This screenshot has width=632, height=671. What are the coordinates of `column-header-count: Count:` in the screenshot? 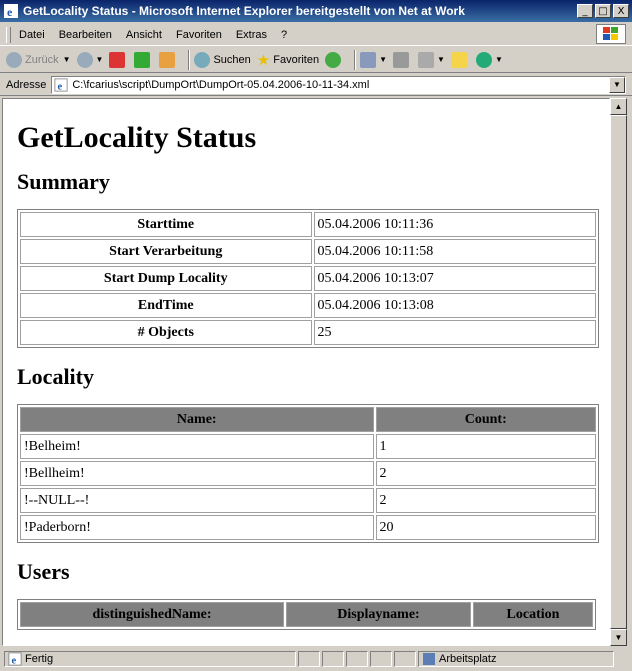 It's located at (485, 419).